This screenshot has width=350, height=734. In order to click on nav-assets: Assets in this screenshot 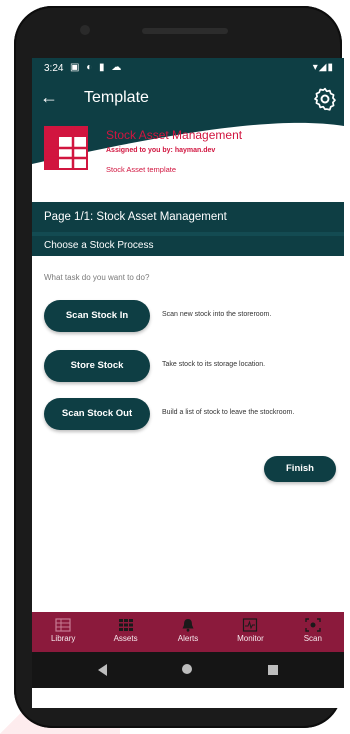, I will do `click(125, 632)`.